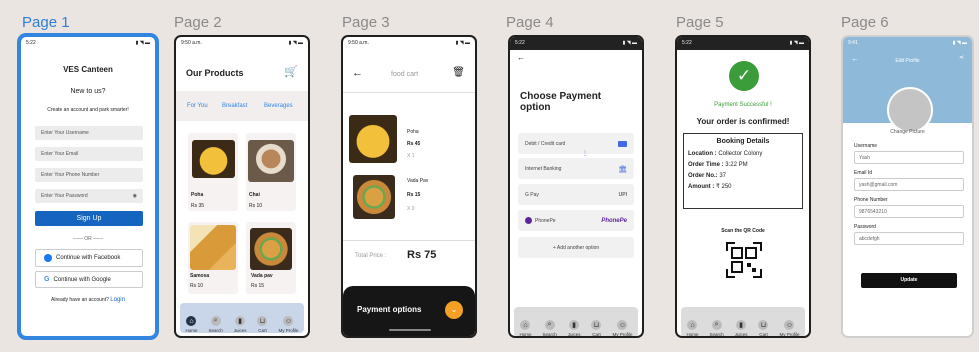 The width and height of the screenshot is (979, 352). What do you see at coordinates (117, 300) in the screenshot?
I see `login-link: Login` at bounding box center [117, 300].